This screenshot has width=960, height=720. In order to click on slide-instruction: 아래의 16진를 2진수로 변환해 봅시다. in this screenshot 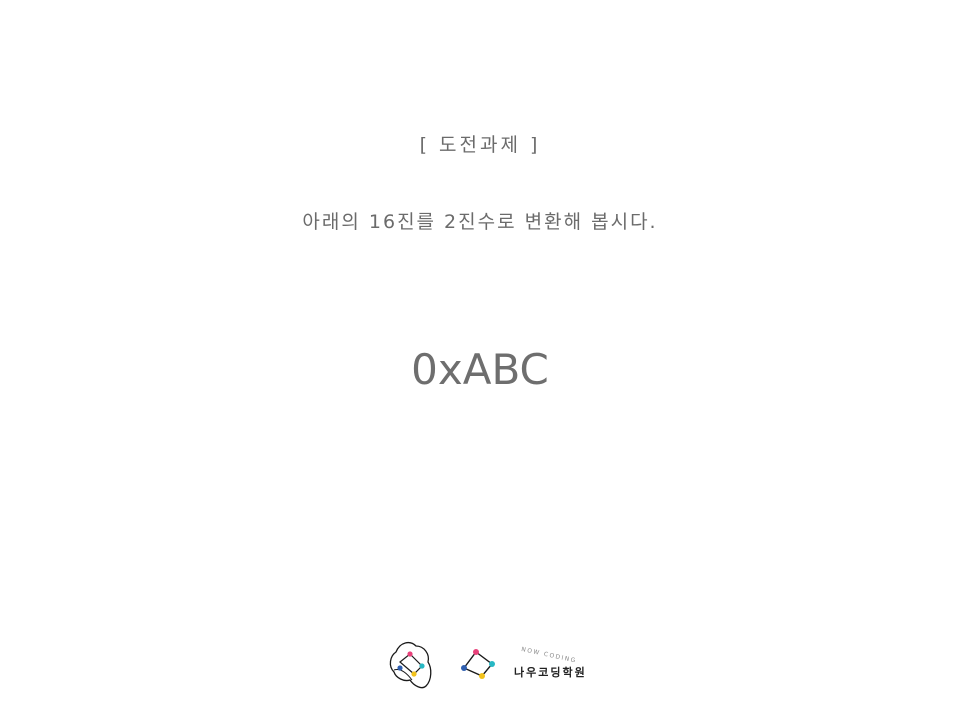, I will do `click(480, 222)`.